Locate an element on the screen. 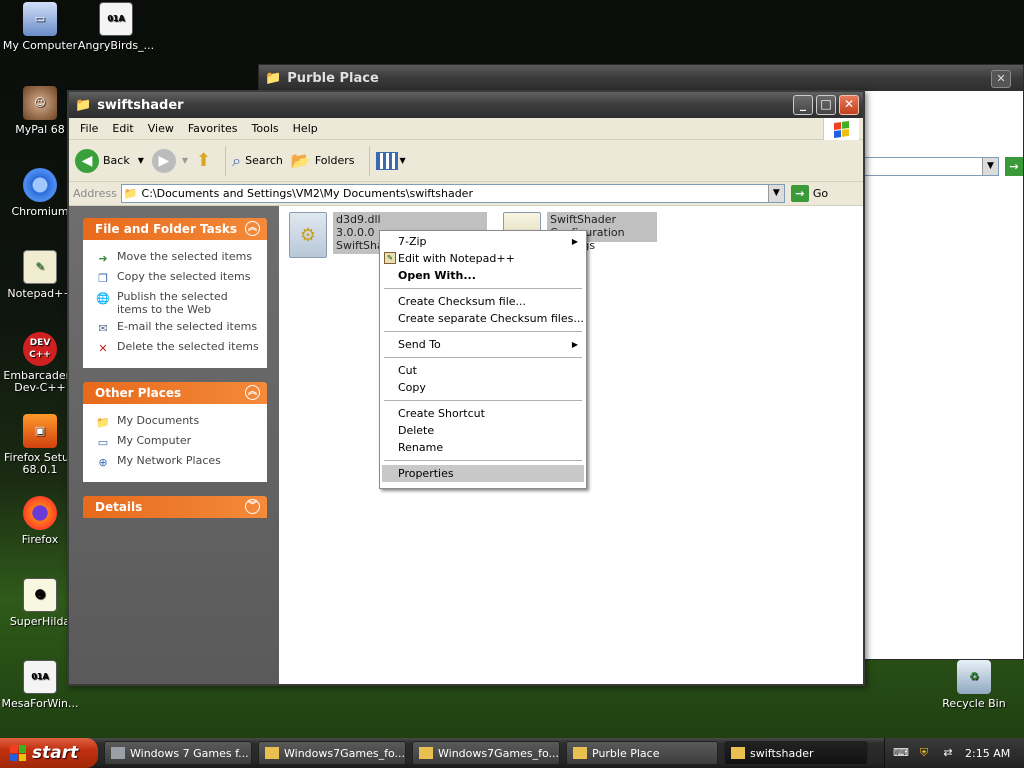  place-my-computer: ▭ My Computer is located at coordinates (177, 442).